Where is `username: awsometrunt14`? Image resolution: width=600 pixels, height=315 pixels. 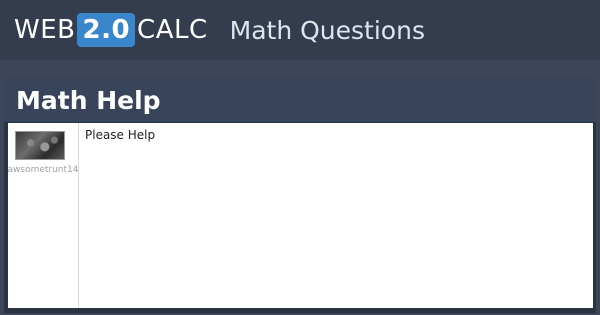
username: awsometrunt14 is located at coordinates (43, 170).